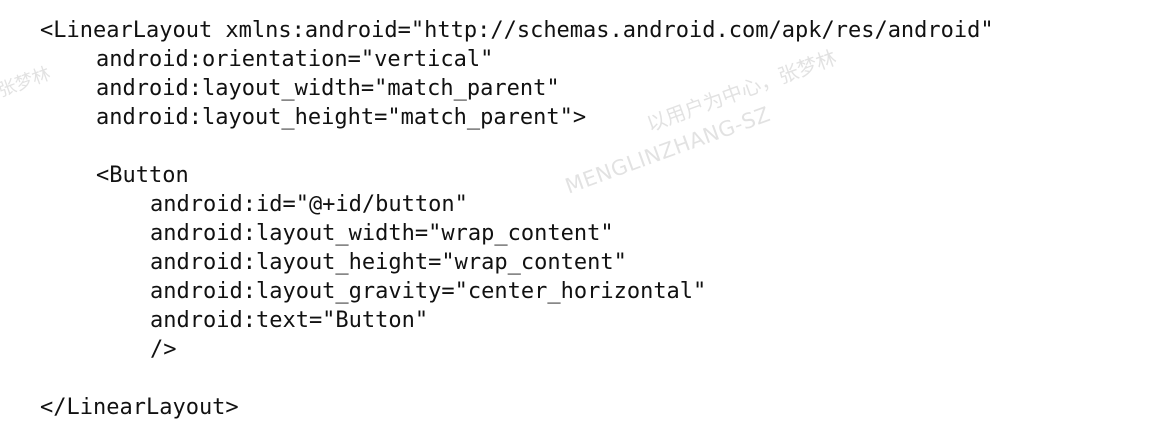  I want to click on code-line: />, so click(163, 349).